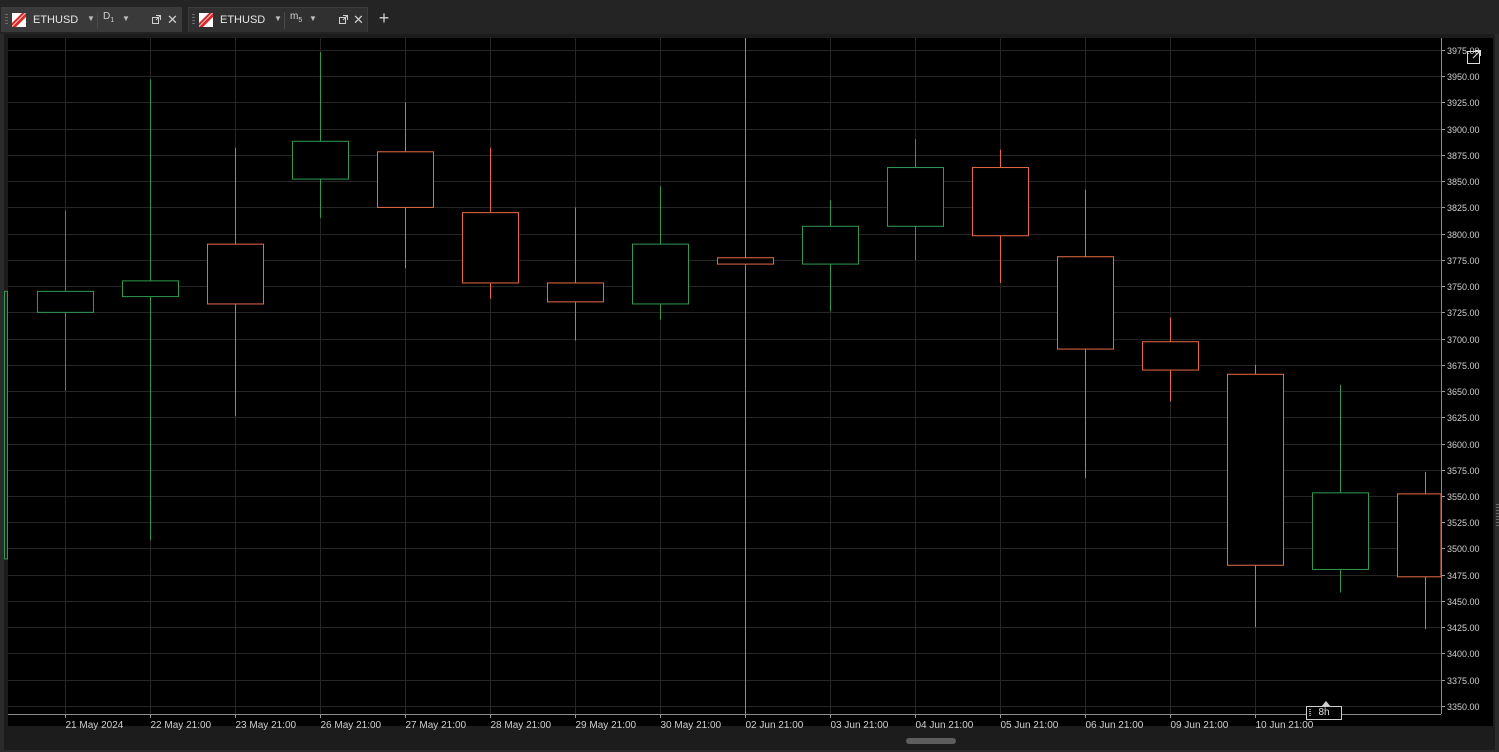  I want to click on y-axis-label: 3600.00, so click(1463, 445).